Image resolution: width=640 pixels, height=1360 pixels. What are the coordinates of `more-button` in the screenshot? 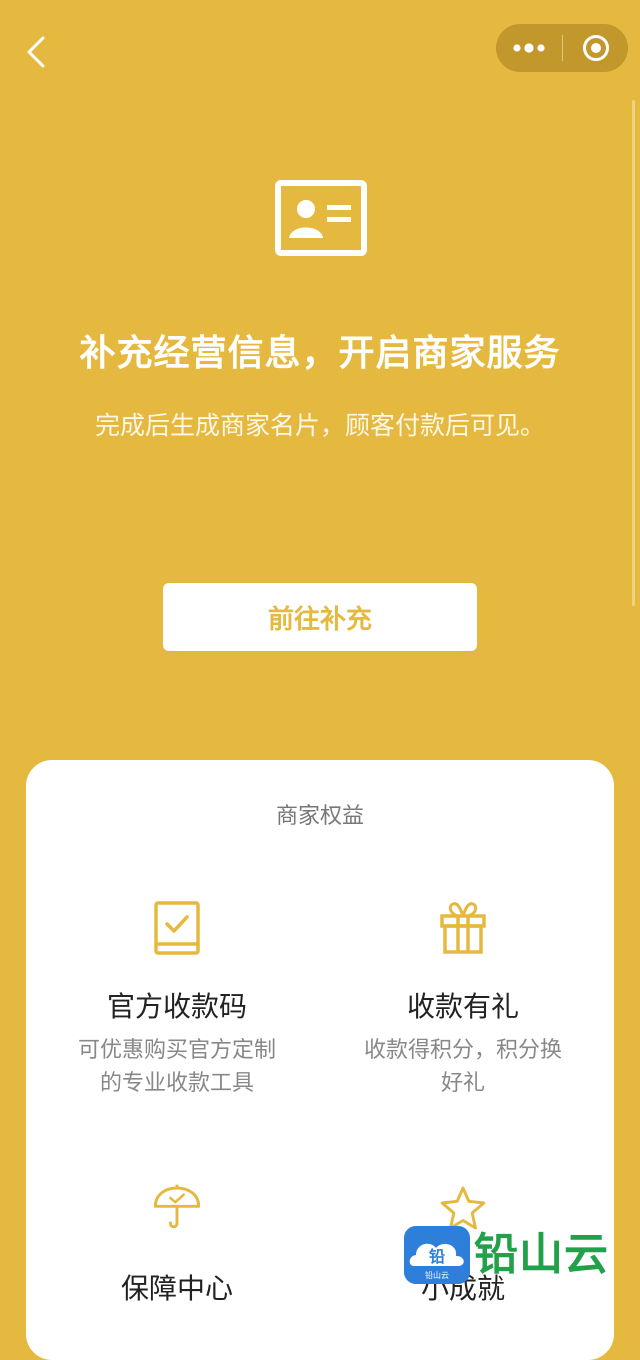 It's located at (529, 48).